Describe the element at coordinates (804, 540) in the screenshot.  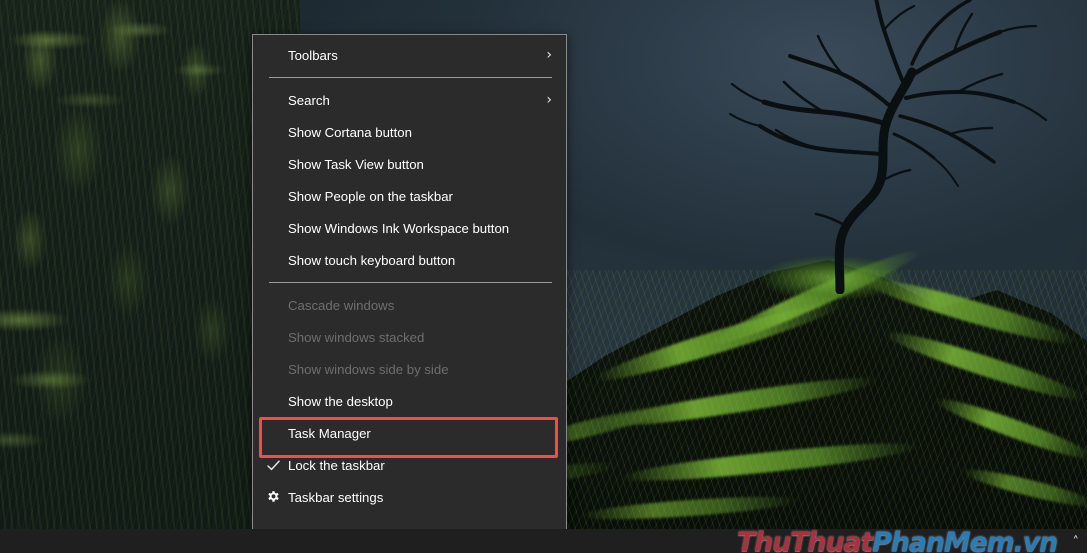
I see `watermark-text-part1: ThuThuat` at that location.